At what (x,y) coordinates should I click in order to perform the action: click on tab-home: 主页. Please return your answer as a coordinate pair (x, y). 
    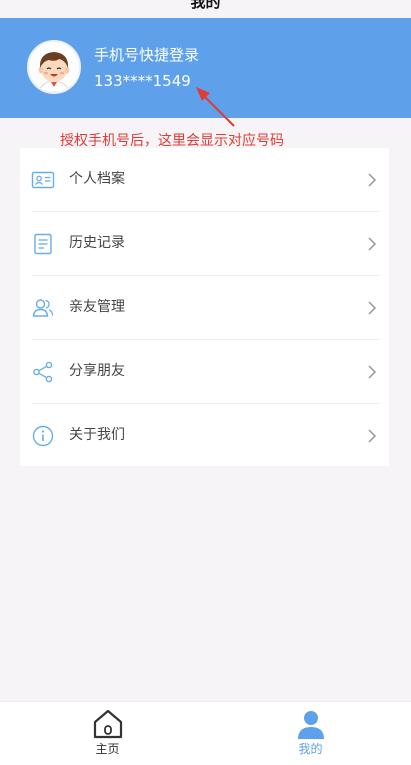
    Looking at the image, I should click on (107, 733).